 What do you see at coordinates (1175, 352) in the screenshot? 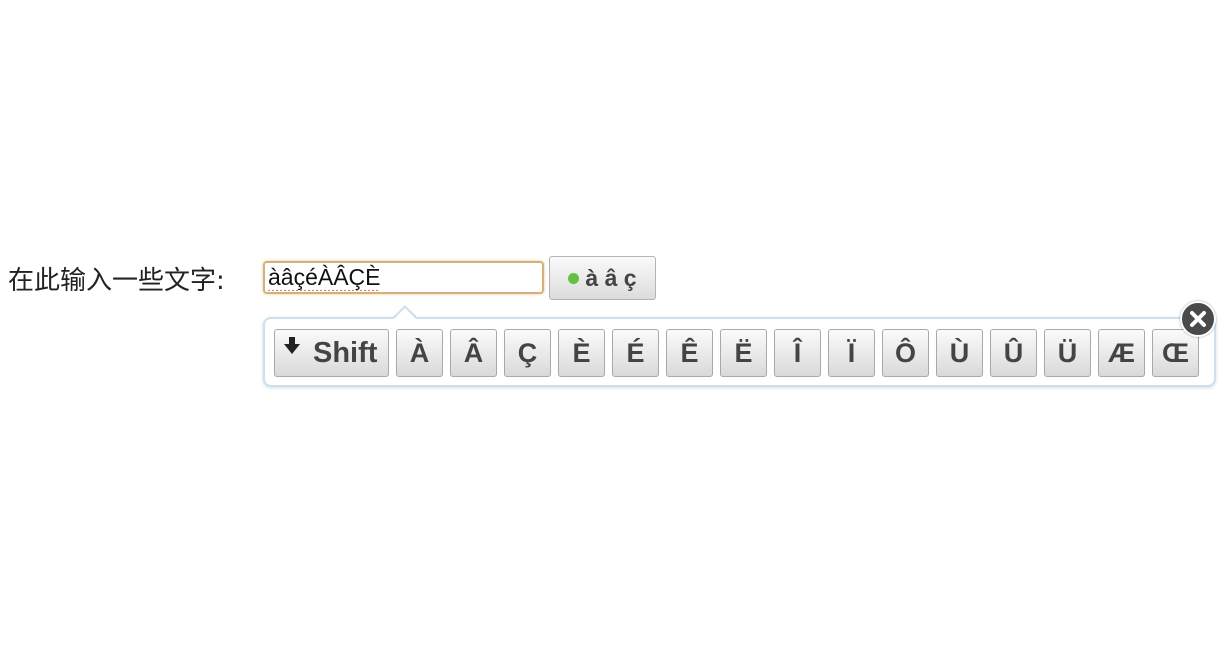
I see `char-key-label: Œ` at bounding box center [1175, 352].